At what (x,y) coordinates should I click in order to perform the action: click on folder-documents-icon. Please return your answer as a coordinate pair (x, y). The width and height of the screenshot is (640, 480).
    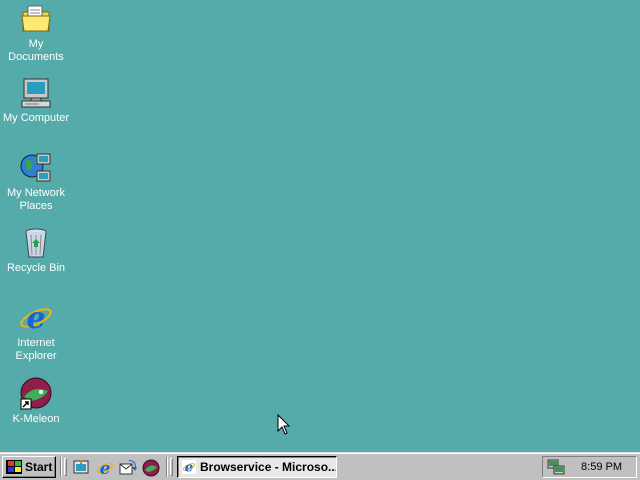
    Looking at the image, I should click on (36, 18).